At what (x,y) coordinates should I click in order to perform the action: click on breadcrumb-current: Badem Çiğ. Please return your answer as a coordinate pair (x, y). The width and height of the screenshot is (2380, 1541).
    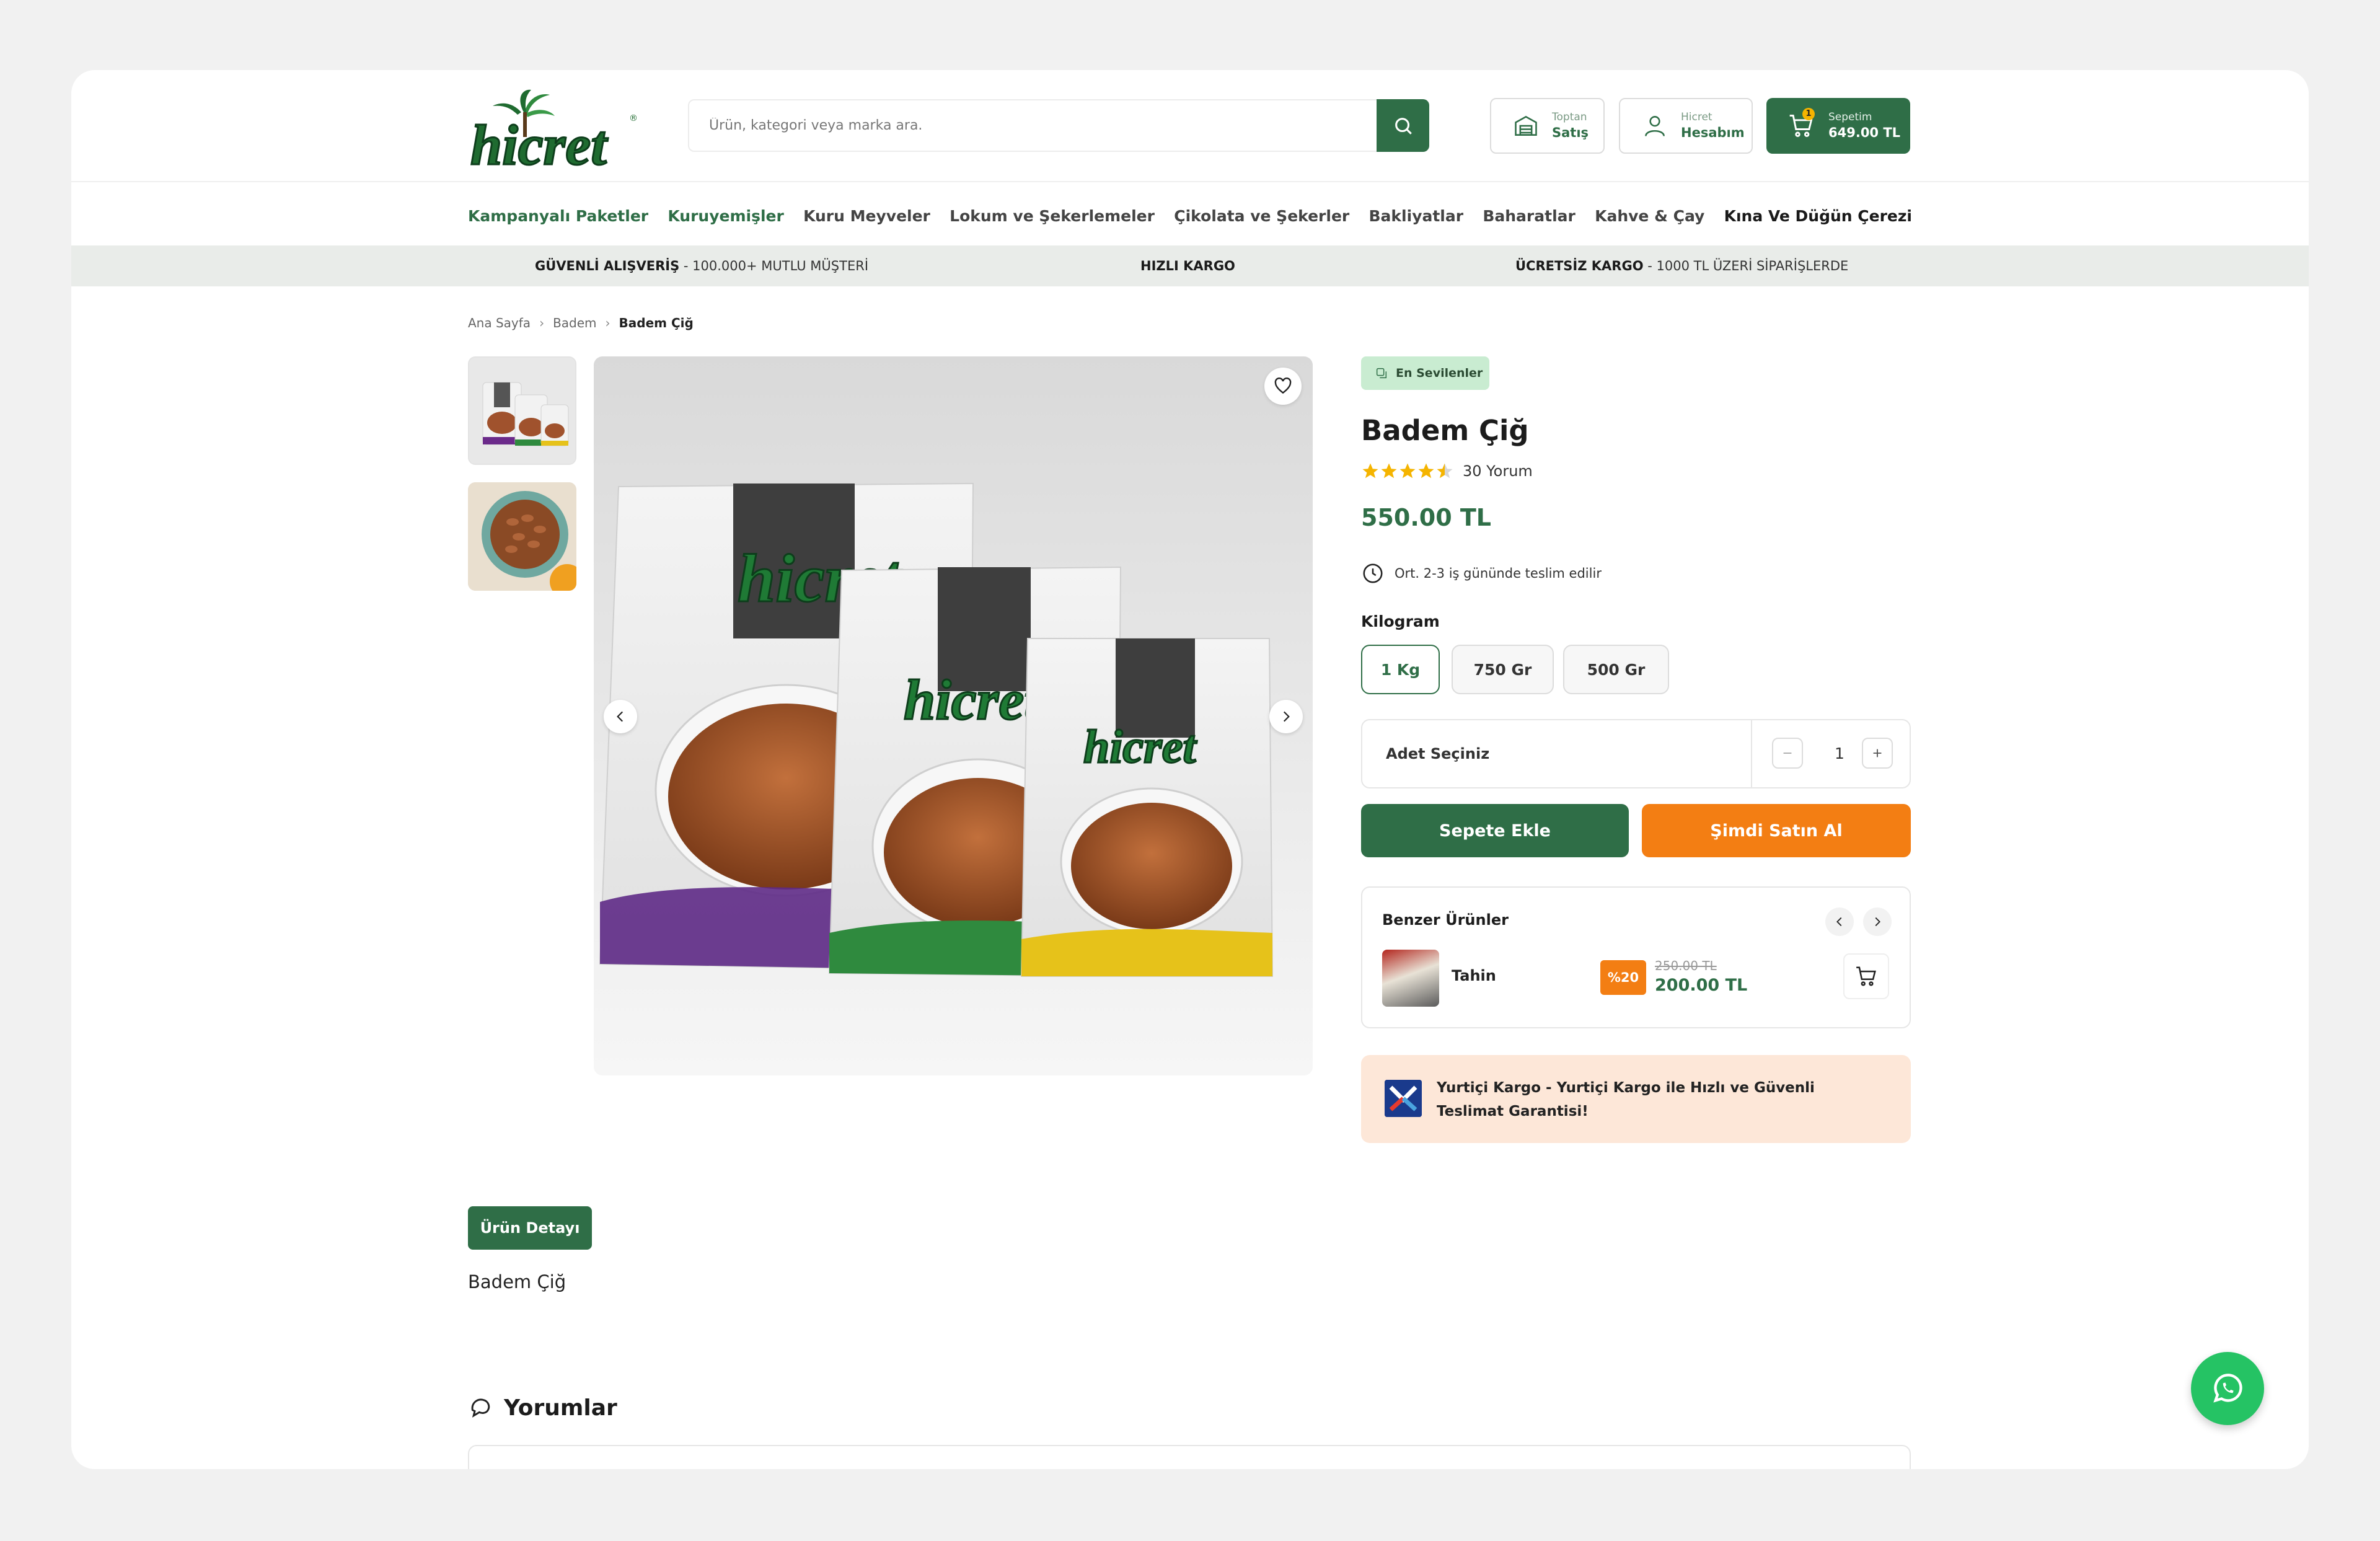
    Looking at the image, I should click on (656, 323).